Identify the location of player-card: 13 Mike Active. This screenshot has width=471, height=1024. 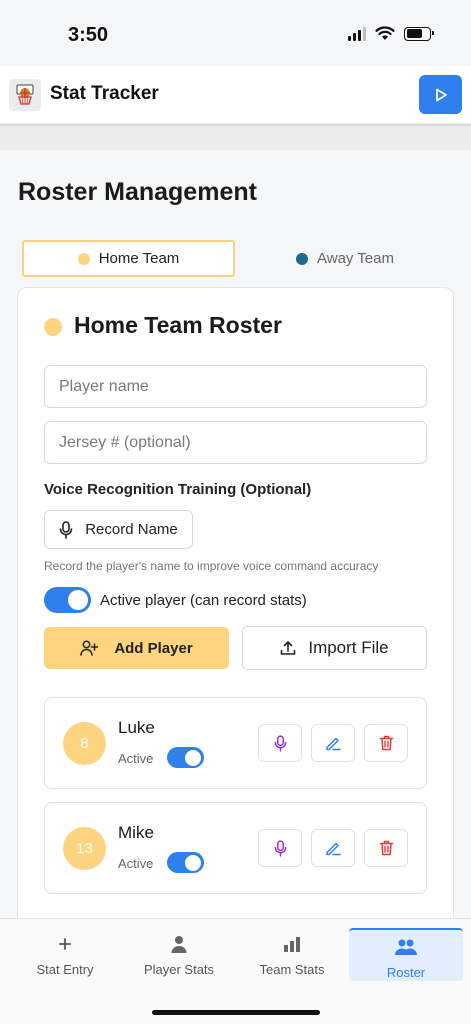
(235, 848).